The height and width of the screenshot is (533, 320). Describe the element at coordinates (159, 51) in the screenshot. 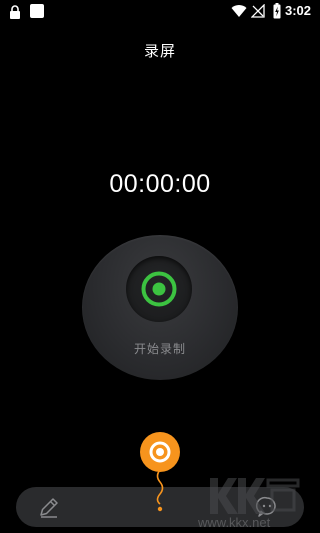

I see `page-title: 录屏` at that location.